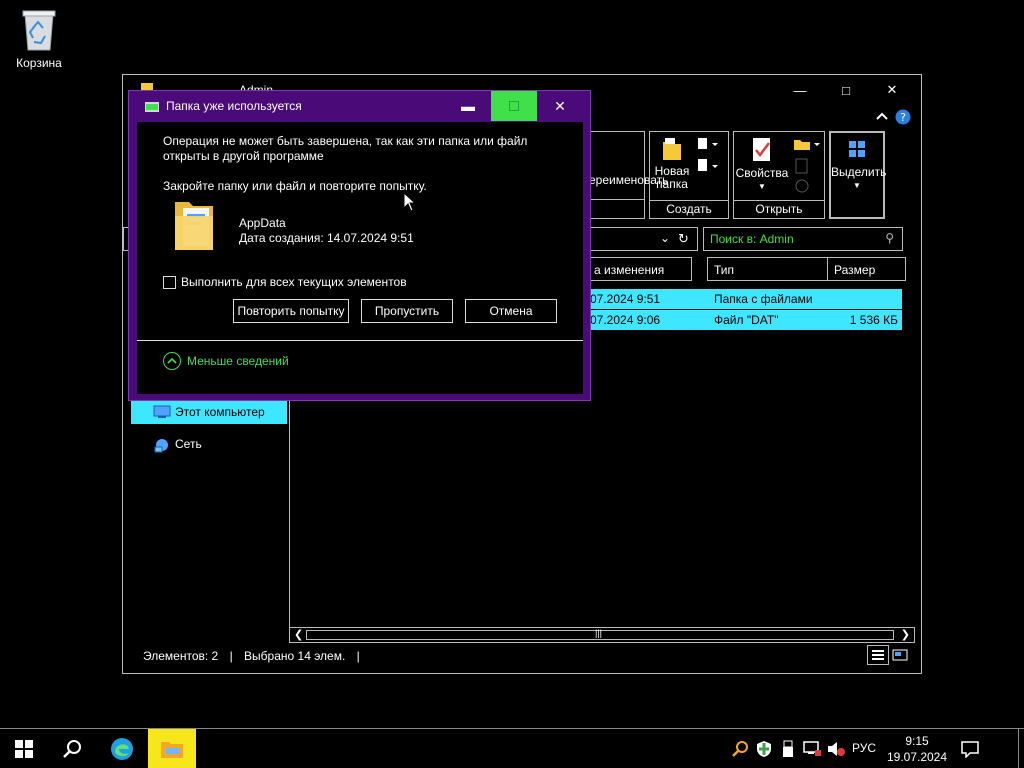  What do you see at coordinates (762, 164) in the screenshot?
I see `properties-button: Свойства ▼` at bounding box center [762, 164].